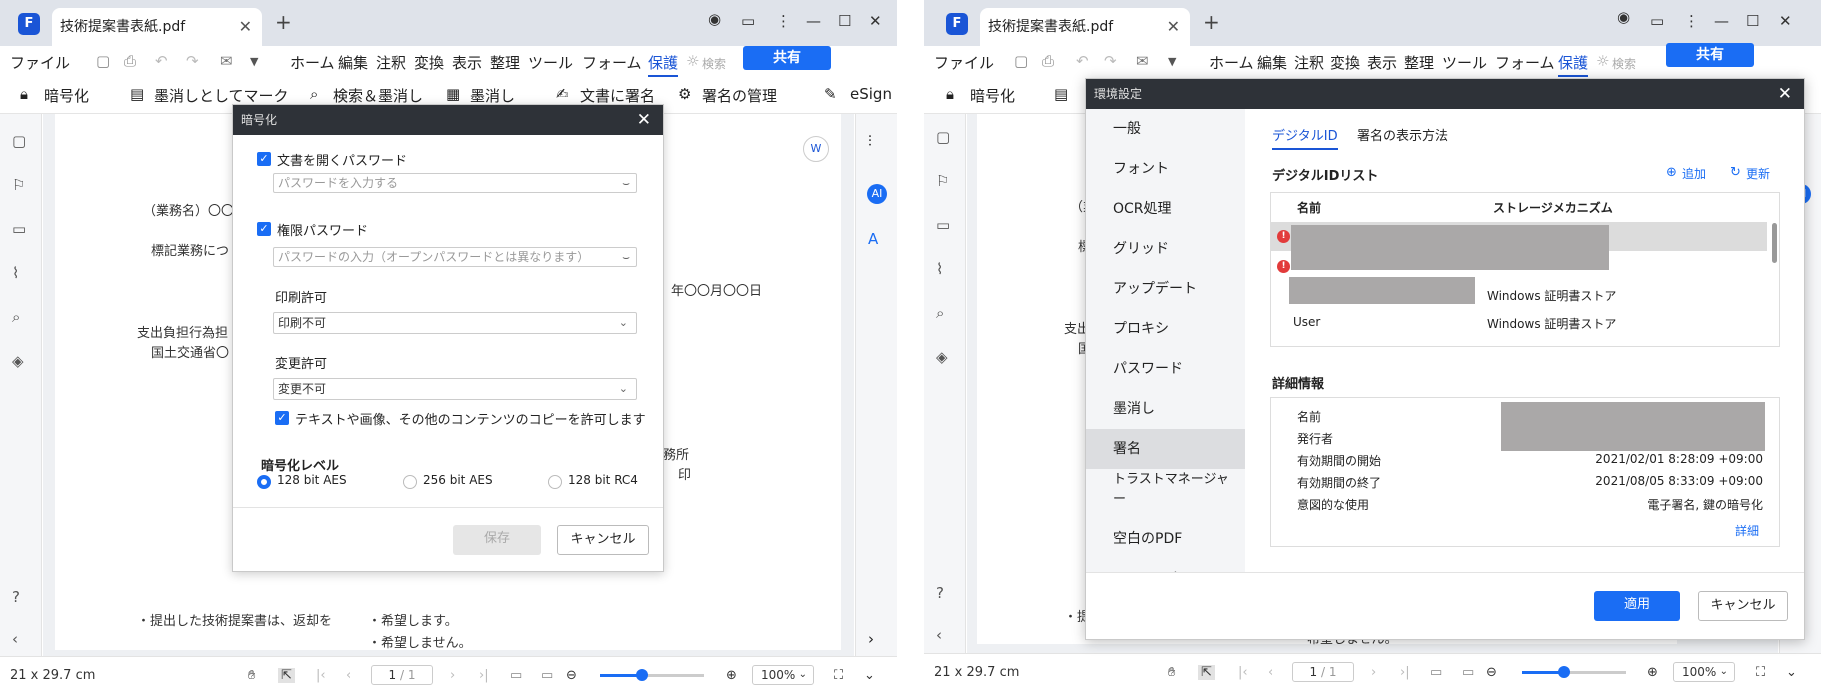 Image resolution: width=1821 pixels, height=693 pixels. Describe the element at coordinates (1165, 539) in the screenshot. I see `nav-blank-pdf: 空白のPDF` at that location.